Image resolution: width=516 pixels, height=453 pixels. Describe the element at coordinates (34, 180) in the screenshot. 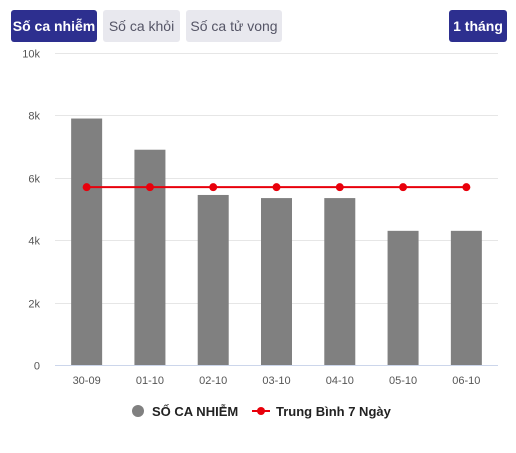

I see `y-tick-label: 6k` at that location.